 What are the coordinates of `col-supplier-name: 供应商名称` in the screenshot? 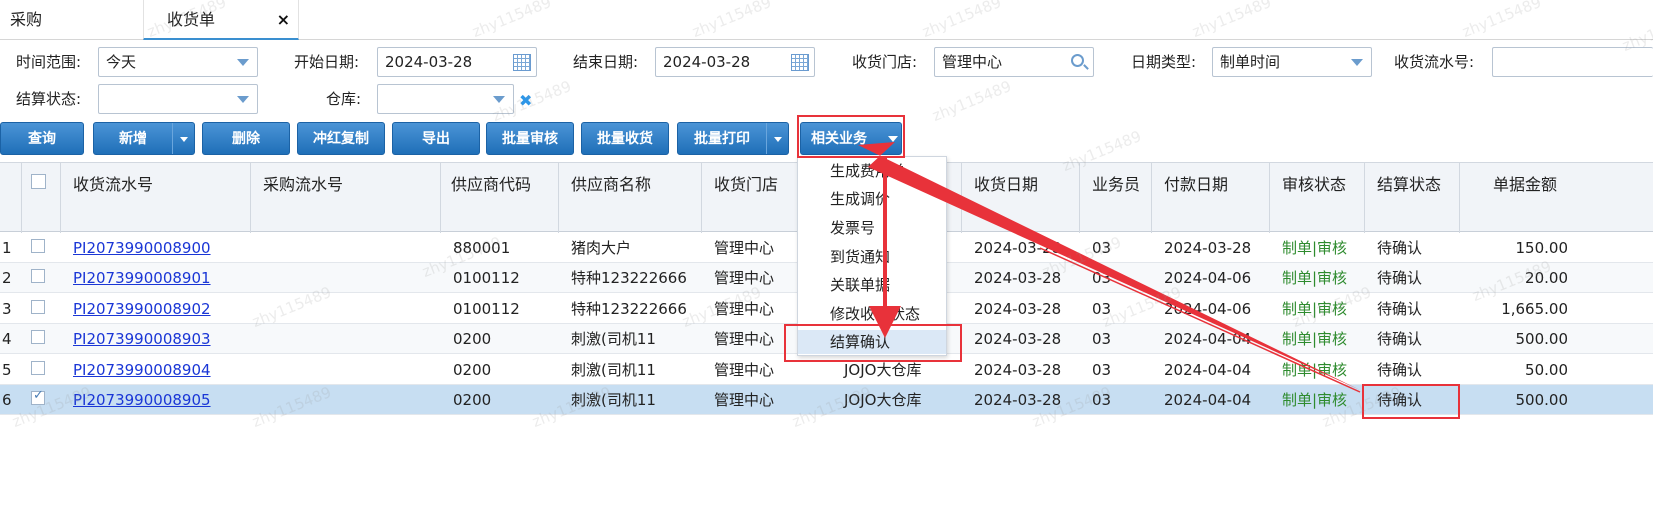 It's located at (630, 198).